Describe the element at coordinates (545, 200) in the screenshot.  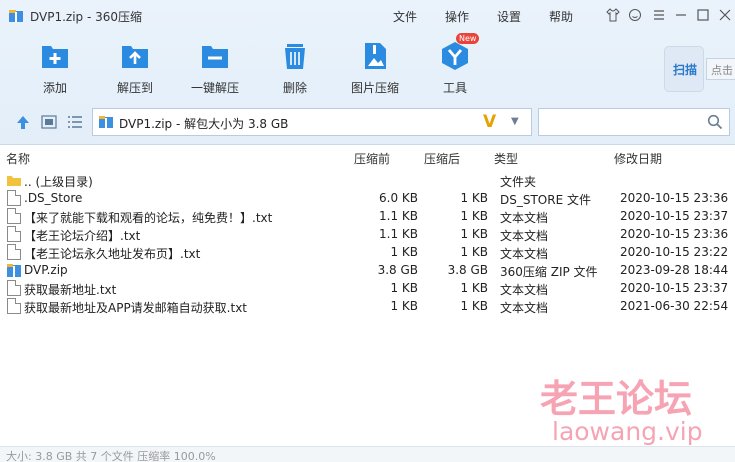
I see `file-type: DS_STORE 文件` at that location.